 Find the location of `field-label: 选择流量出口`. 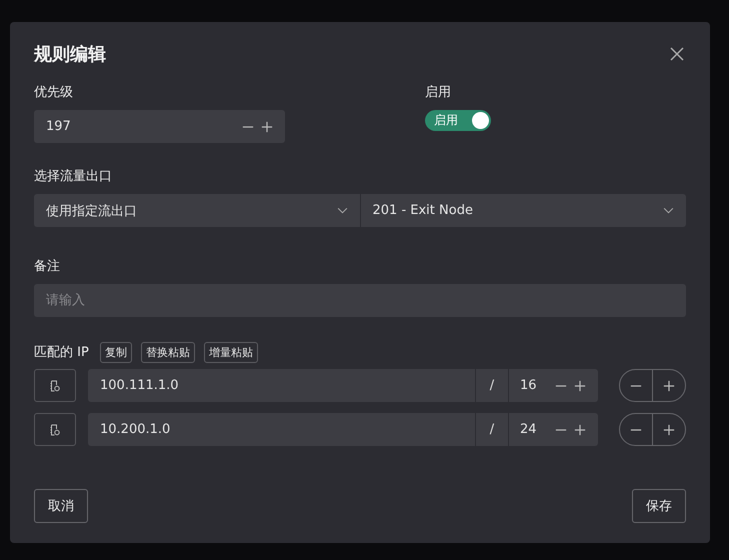

field-label: 选择流量出口 is located at coordinates (73, 177).